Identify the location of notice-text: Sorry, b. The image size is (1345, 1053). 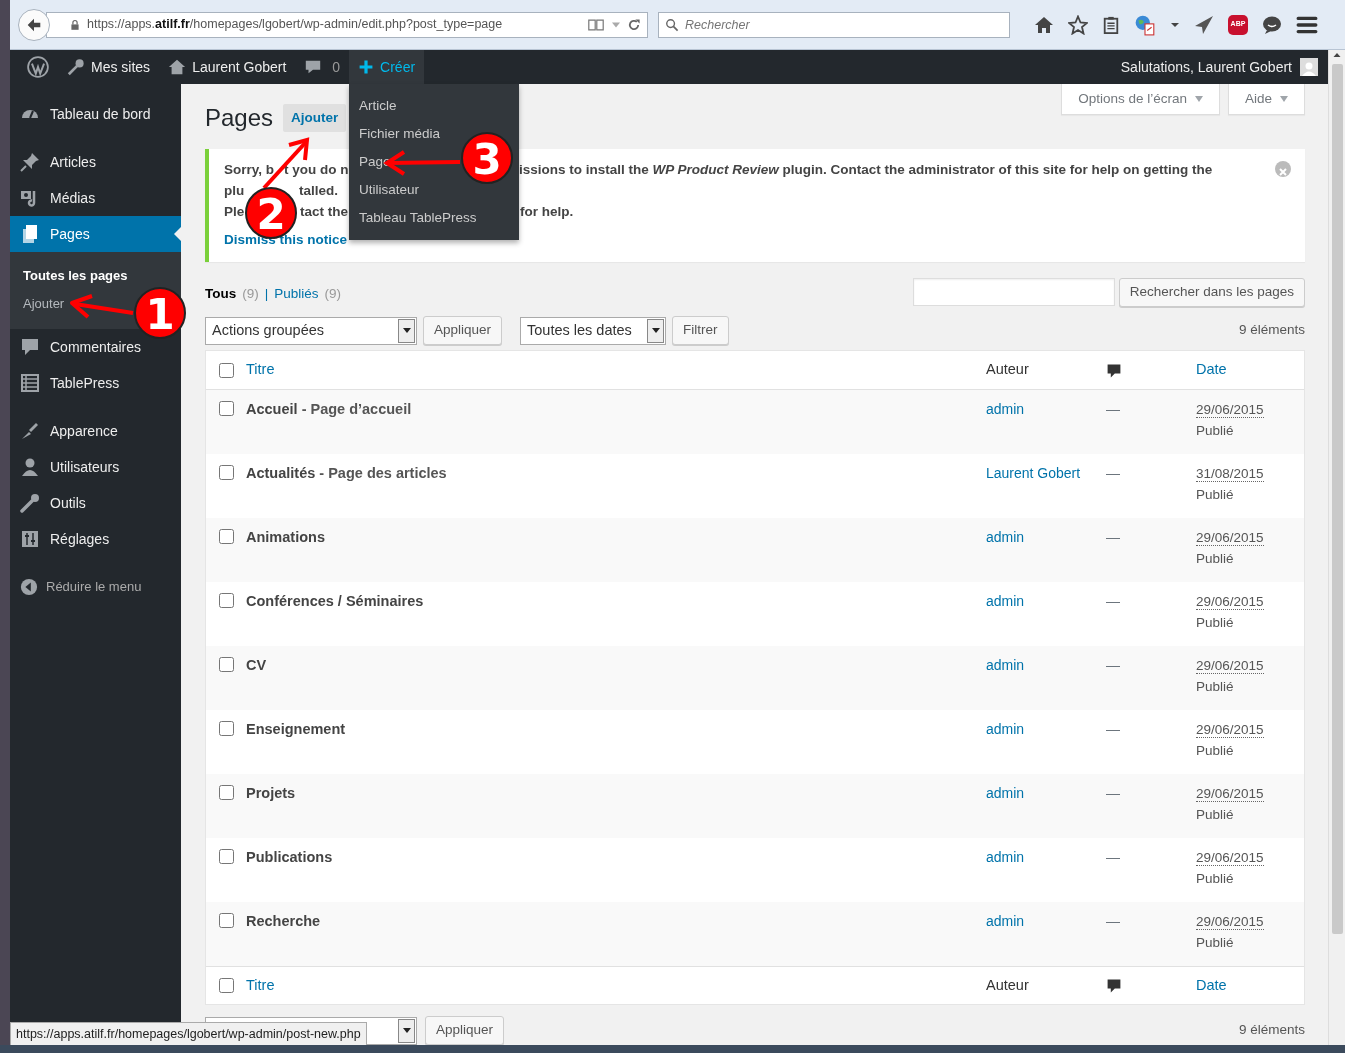
(249, 169).